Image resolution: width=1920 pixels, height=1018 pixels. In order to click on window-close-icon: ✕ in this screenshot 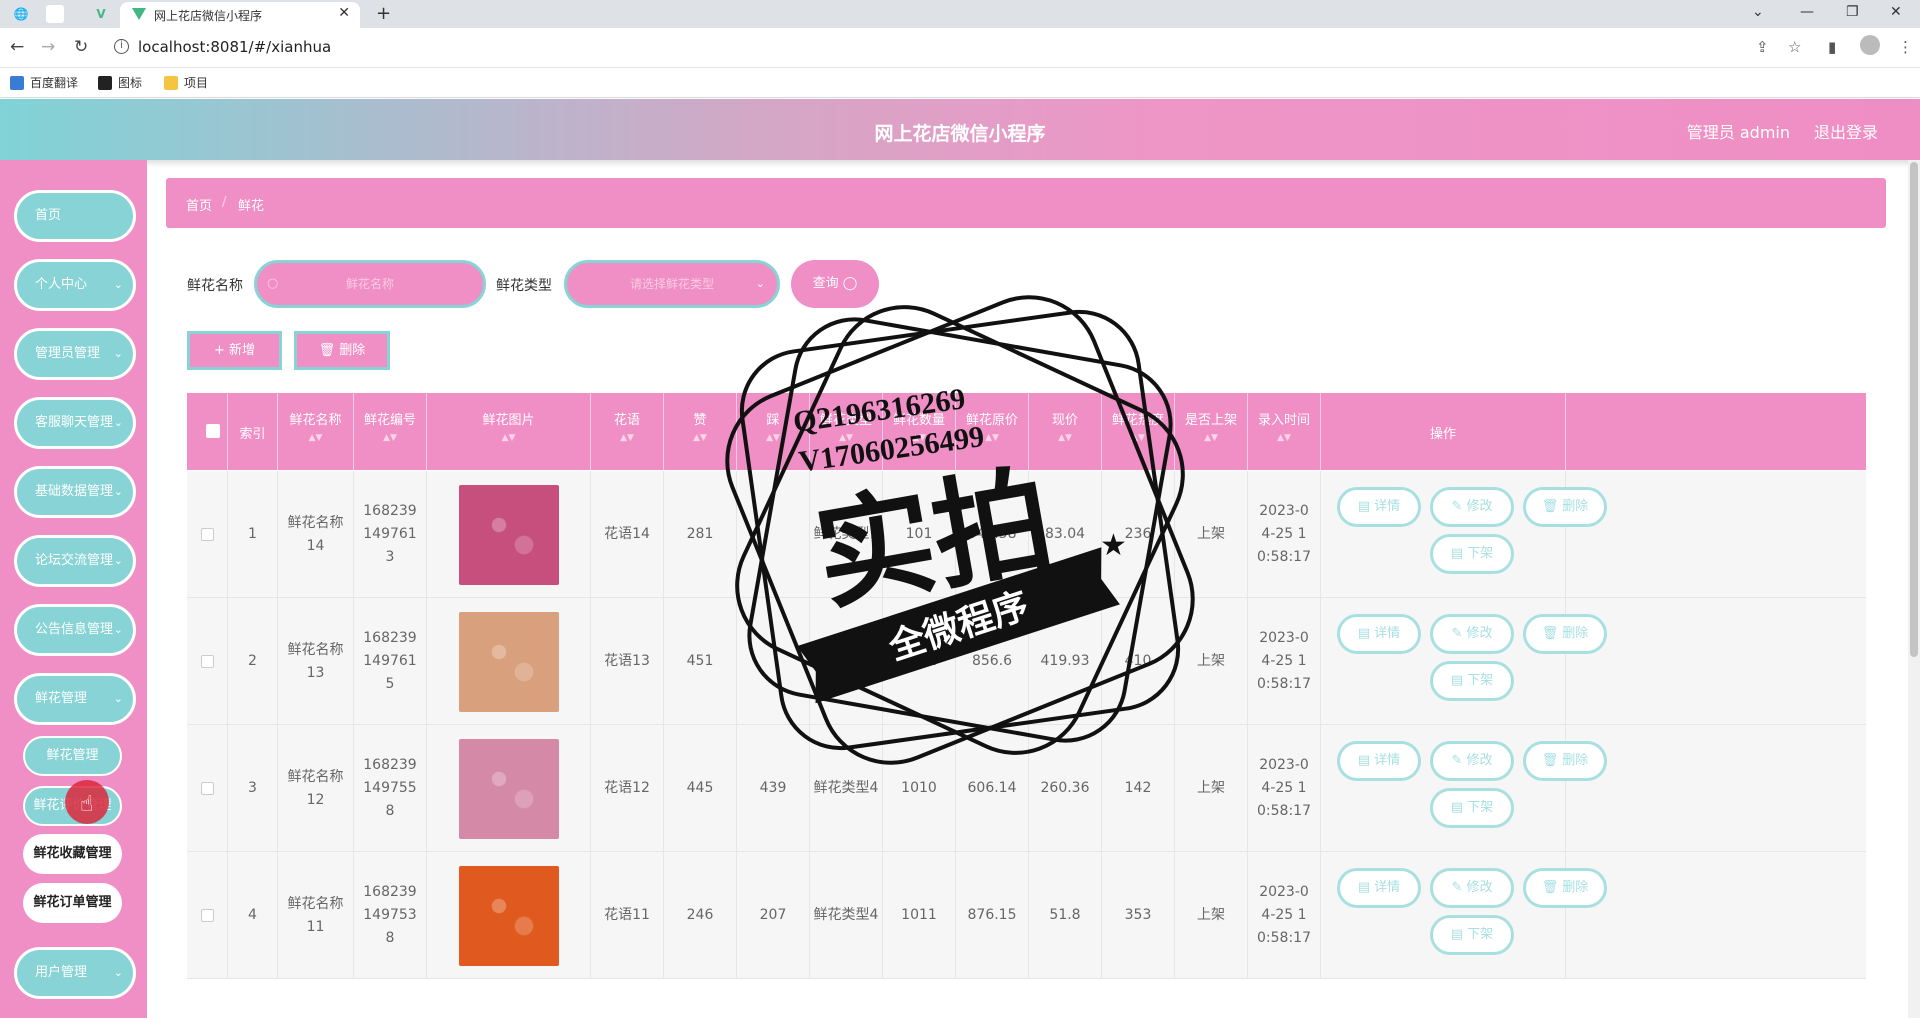, I will do `click(1896, 12)`.